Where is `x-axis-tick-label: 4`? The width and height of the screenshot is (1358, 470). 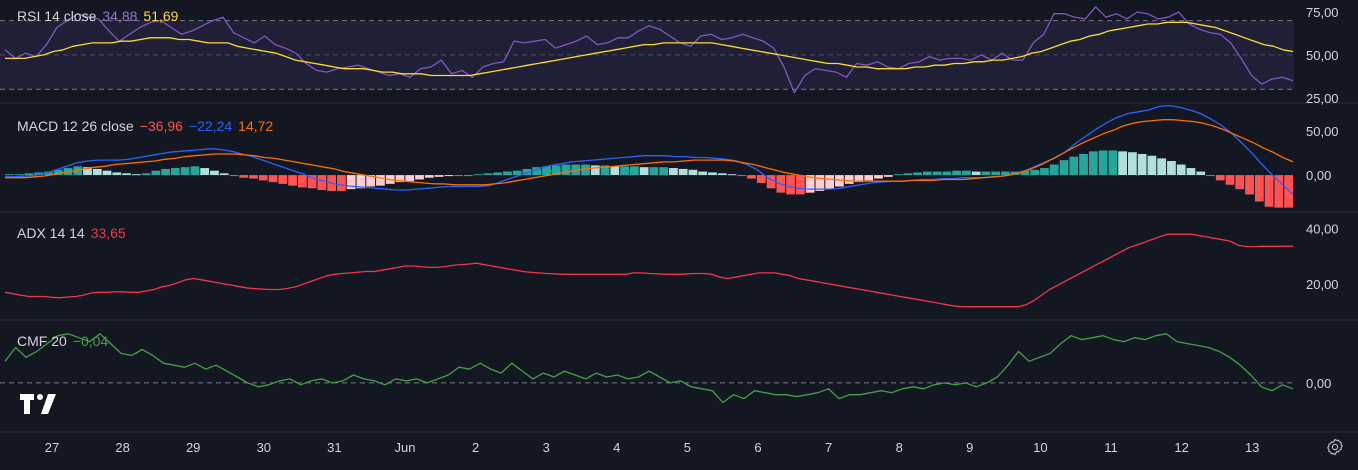
x-axis-tick-label: 4 is located at coordinates (616, 447).